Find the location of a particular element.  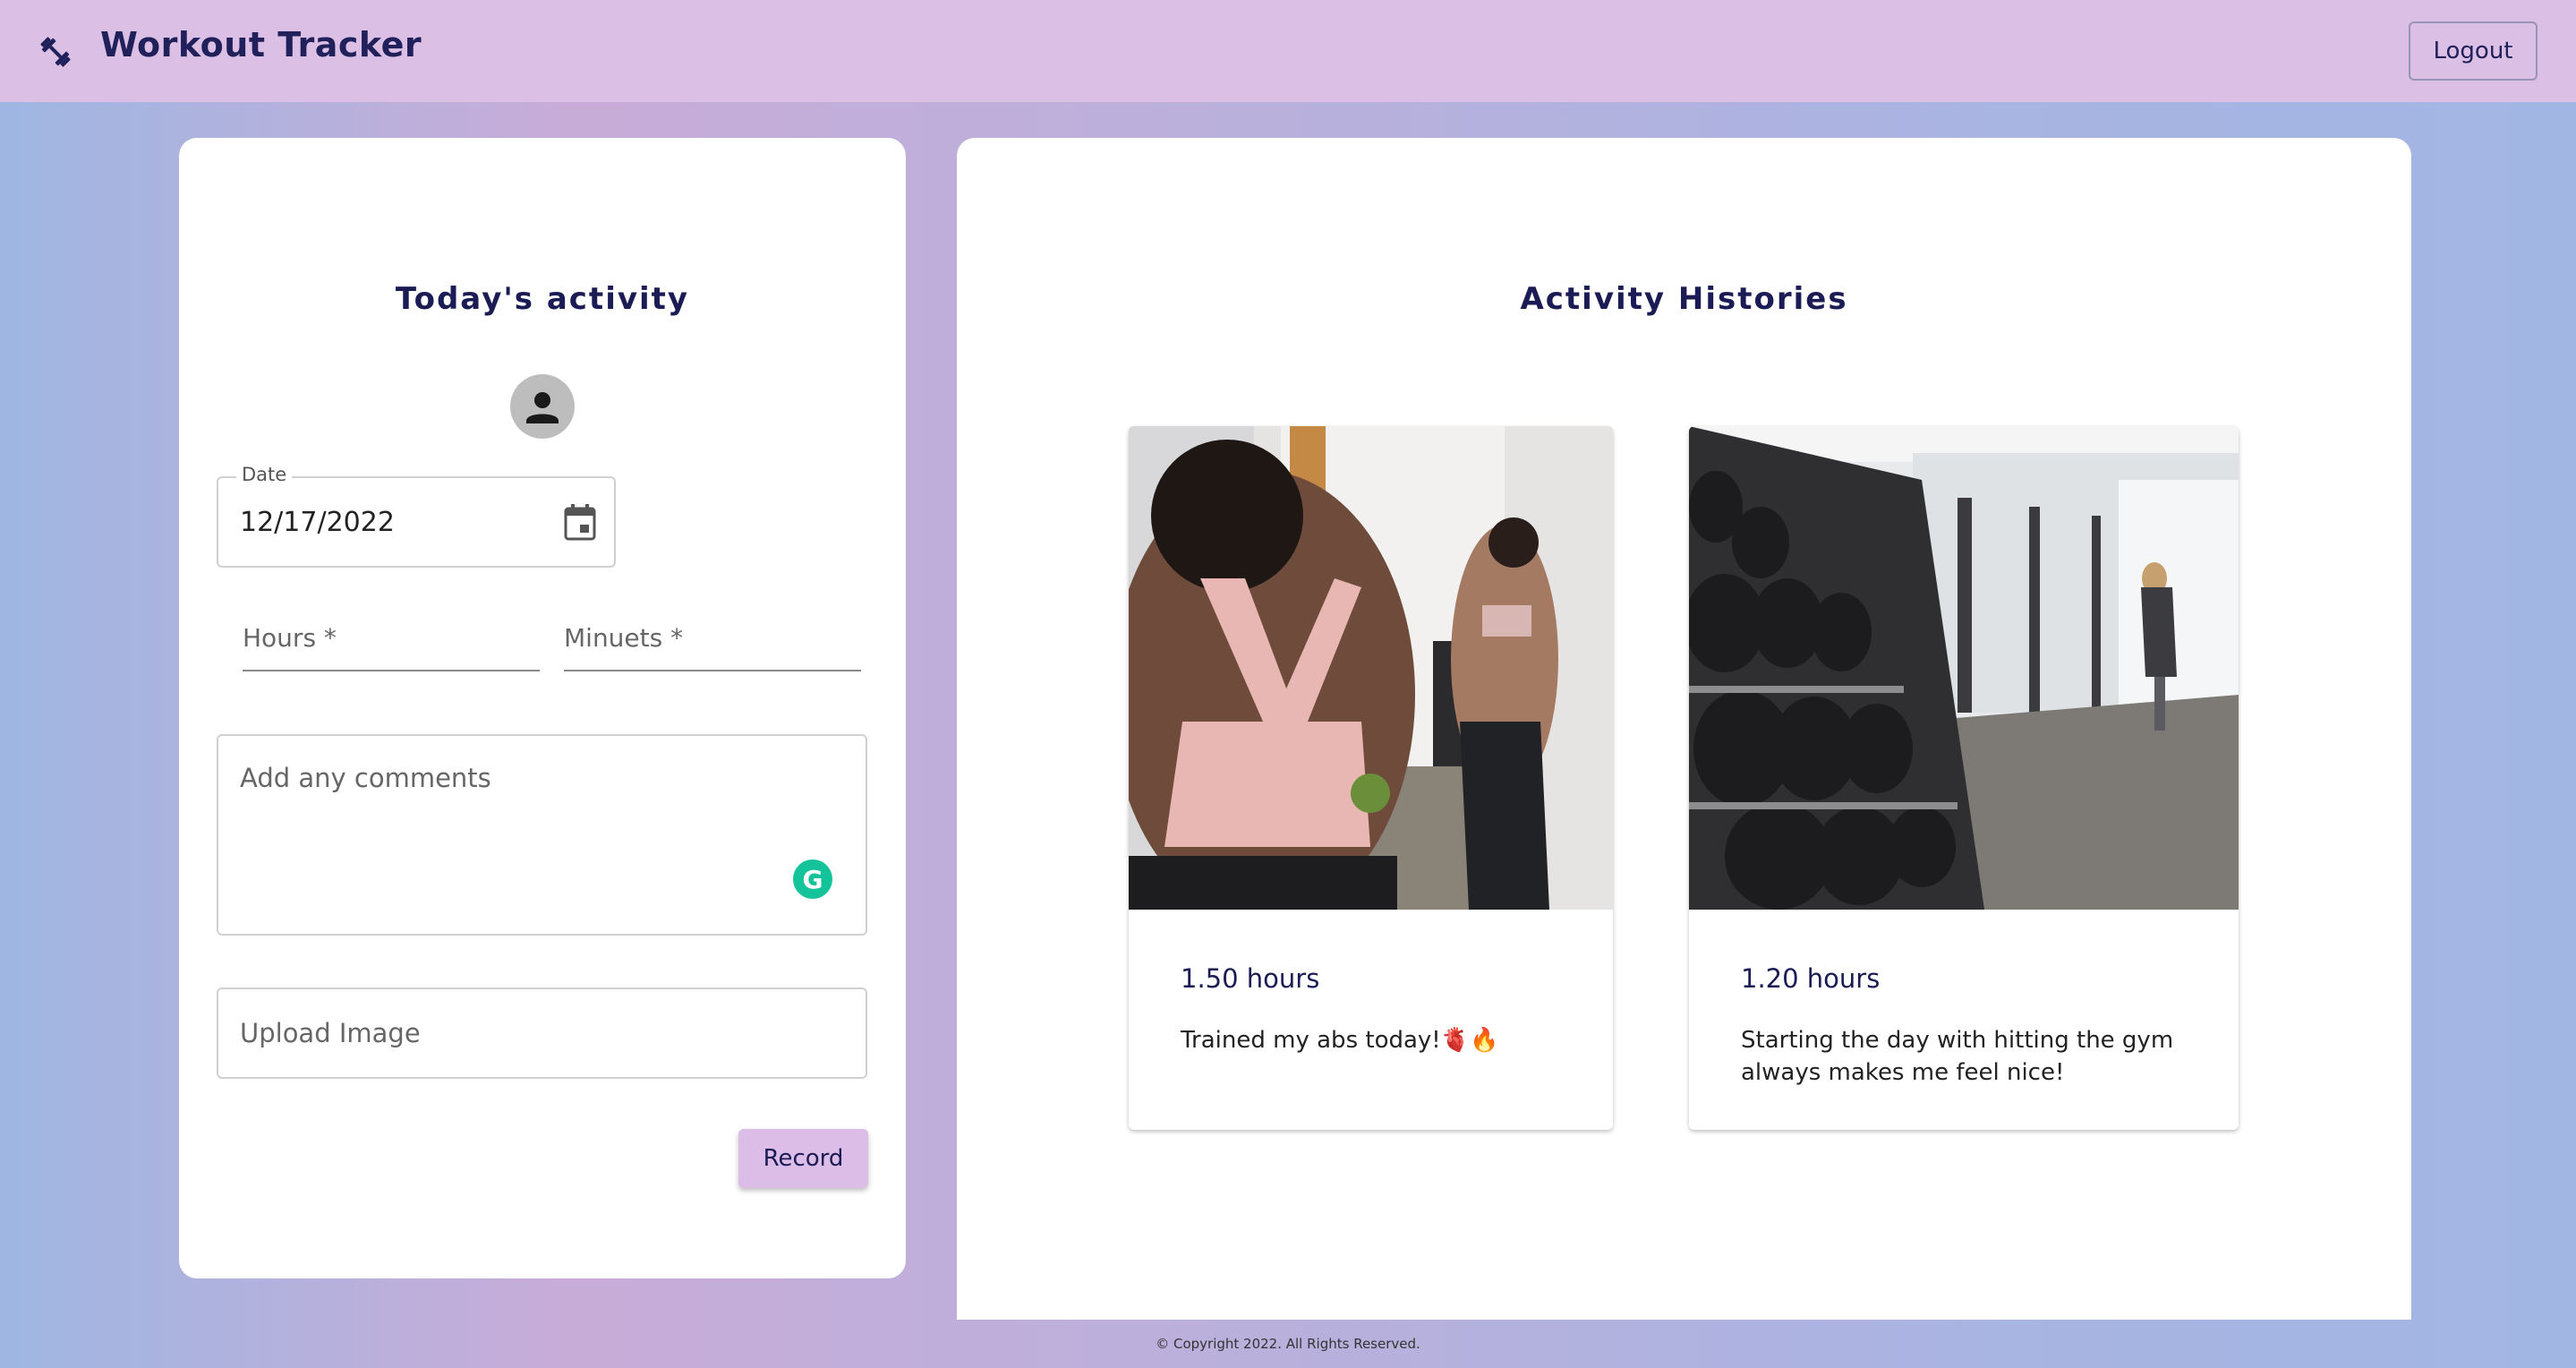

hours-placeholder: Hours * is located at coordinates (290, 638).